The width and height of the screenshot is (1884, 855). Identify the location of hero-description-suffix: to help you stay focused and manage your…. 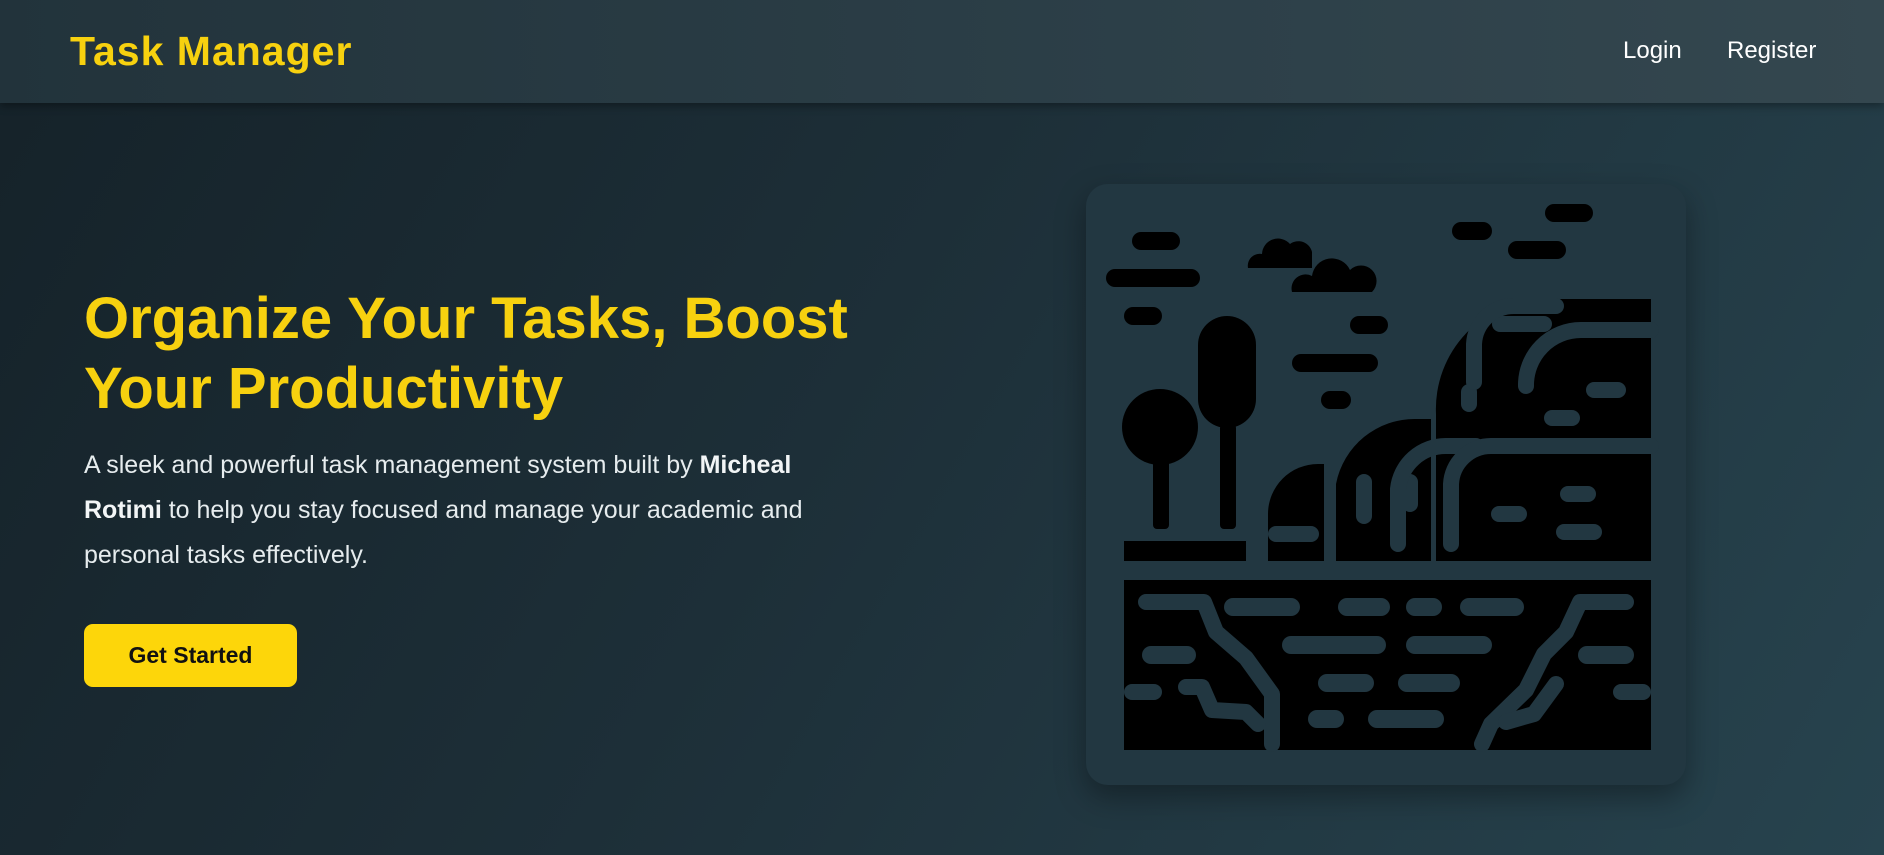
(443, 532).